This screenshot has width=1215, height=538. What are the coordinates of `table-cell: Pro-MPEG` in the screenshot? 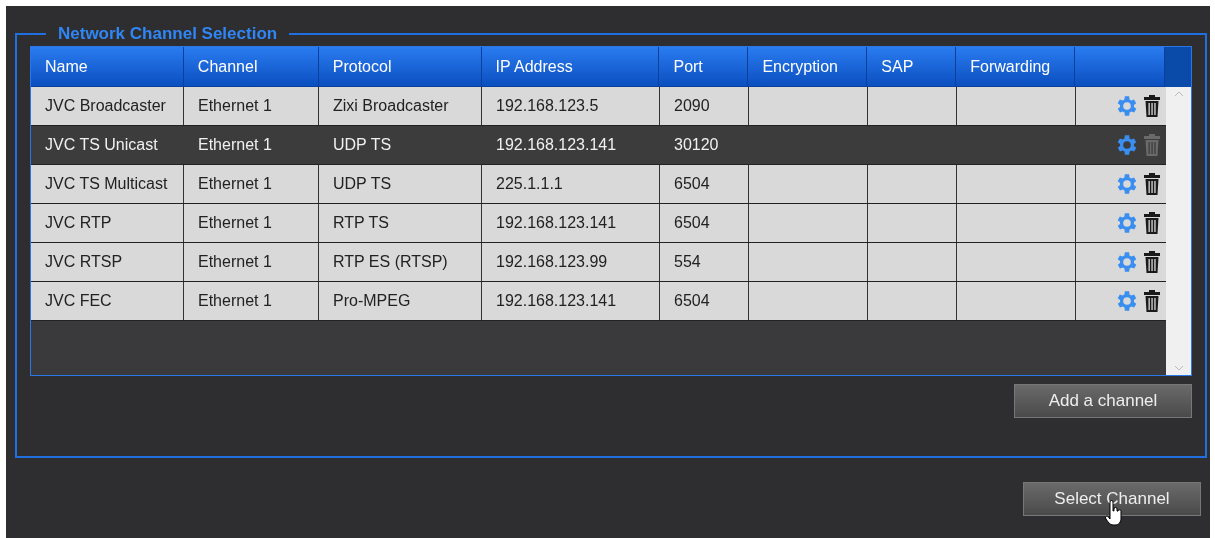 It's located at (400, 301).